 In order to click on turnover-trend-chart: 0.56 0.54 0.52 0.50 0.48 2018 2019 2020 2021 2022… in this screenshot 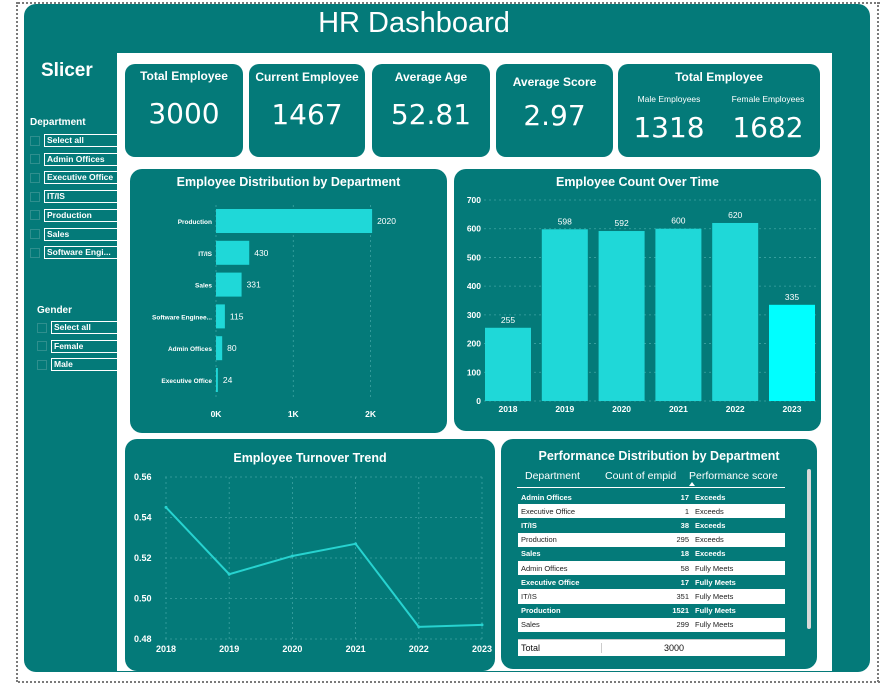, I will do `click(313, 563)`.